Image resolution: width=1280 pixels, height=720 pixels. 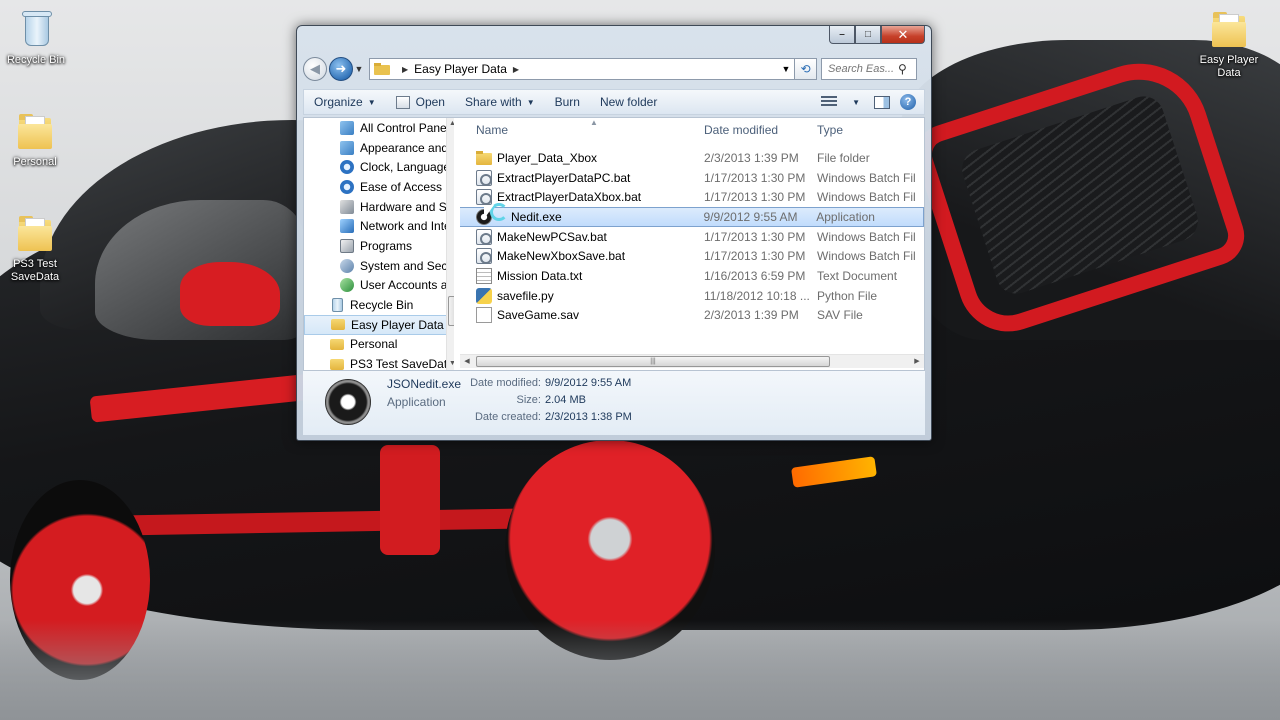 I want to click on nav-item-label: Hardware and So, so click(x=407, y=206).